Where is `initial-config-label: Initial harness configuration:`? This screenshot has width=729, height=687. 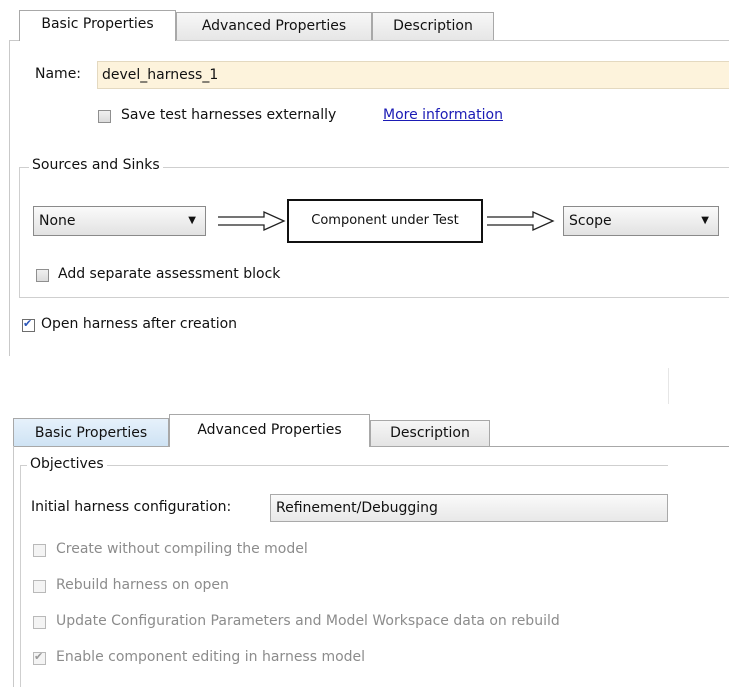 initial-config-label: Initial harness configuration: is located at coordinates (131, 507).